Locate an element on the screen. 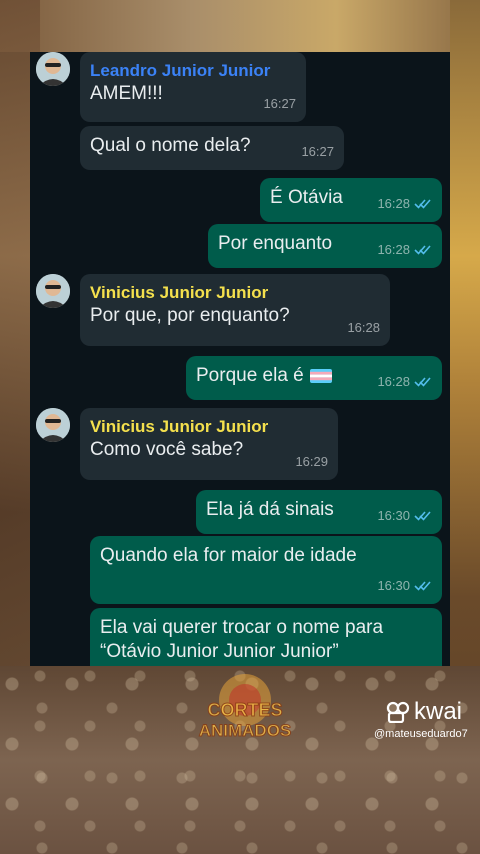 Image resolution: width=480 pixels, height=854 pixels. message-bubble-incoming: Qual o nome dela? 16:27 is located at coordinates (212, 148).